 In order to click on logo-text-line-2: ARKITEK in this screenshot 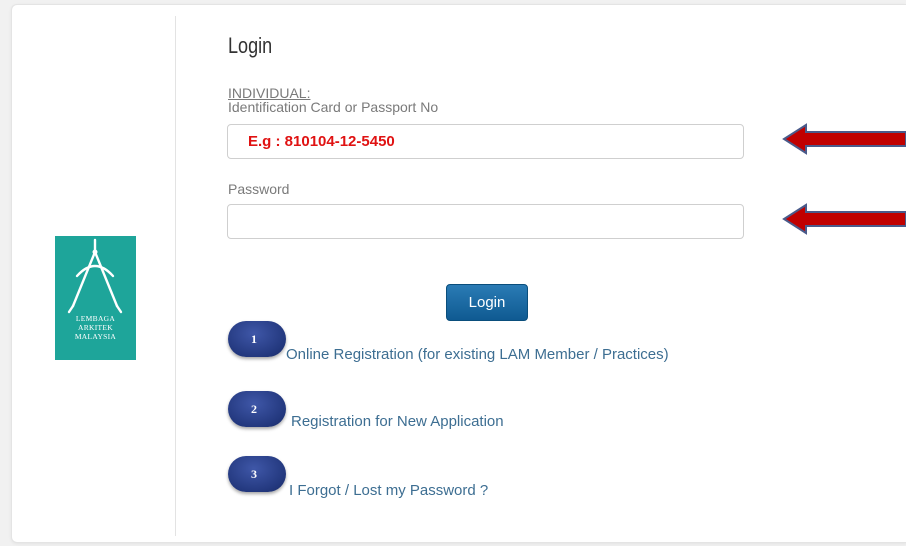, I will do `click(95, 327)`.